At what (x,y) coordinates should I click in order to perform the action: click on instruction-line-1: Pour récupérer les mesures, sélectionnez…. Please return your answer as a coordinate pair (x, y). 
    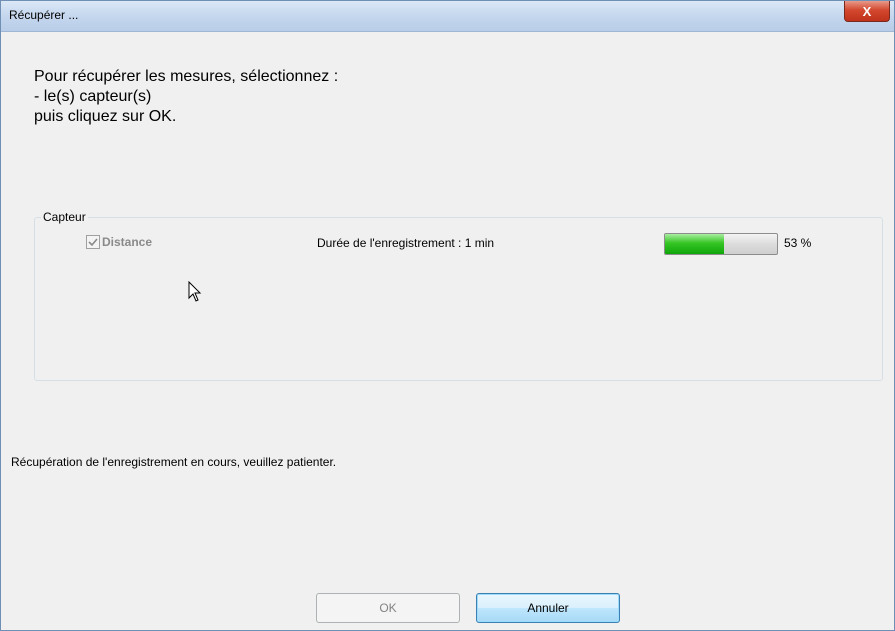
    Looking at the image, I should click on (186, 76).